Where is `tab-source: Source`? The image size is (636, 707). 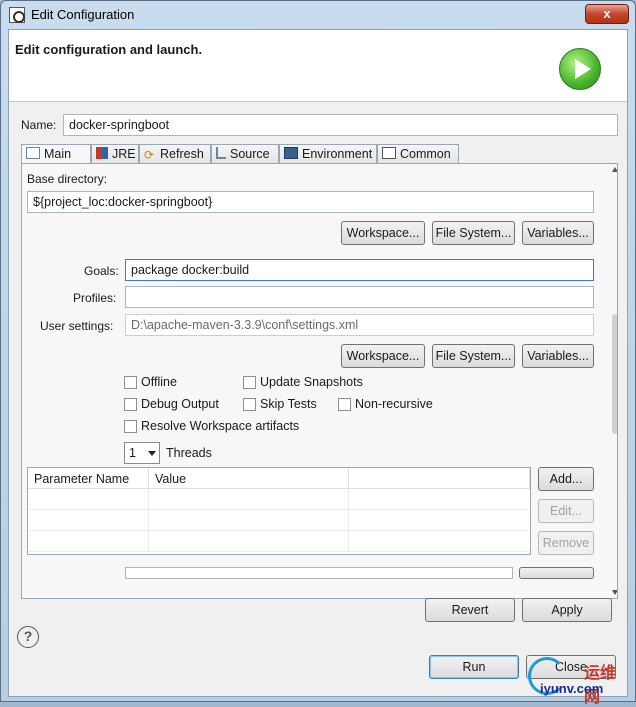
tab-source: Source is located at coordinates (245, 154).